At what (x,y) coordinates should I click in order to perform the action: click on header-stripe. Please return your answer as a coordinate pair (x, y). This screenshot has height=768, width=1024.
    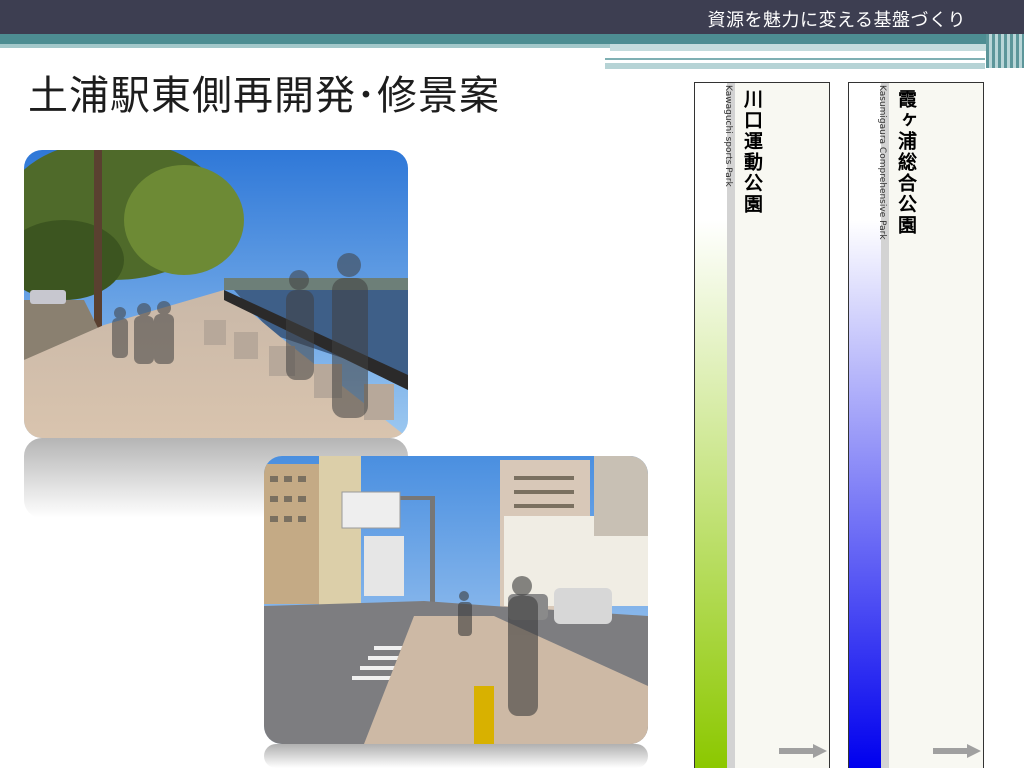
    Looking at the image, I should click on (512, 39).